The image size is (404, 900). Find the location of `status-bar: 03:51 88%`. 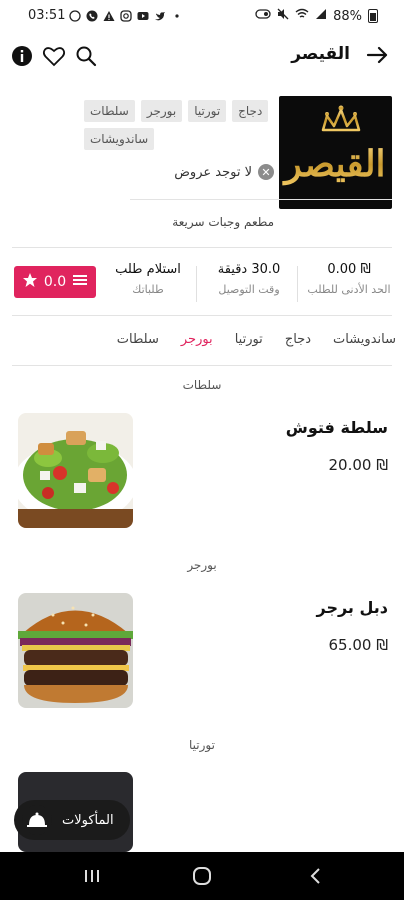

status-bar: 03:51 88% is located at coordinates (202, 17).